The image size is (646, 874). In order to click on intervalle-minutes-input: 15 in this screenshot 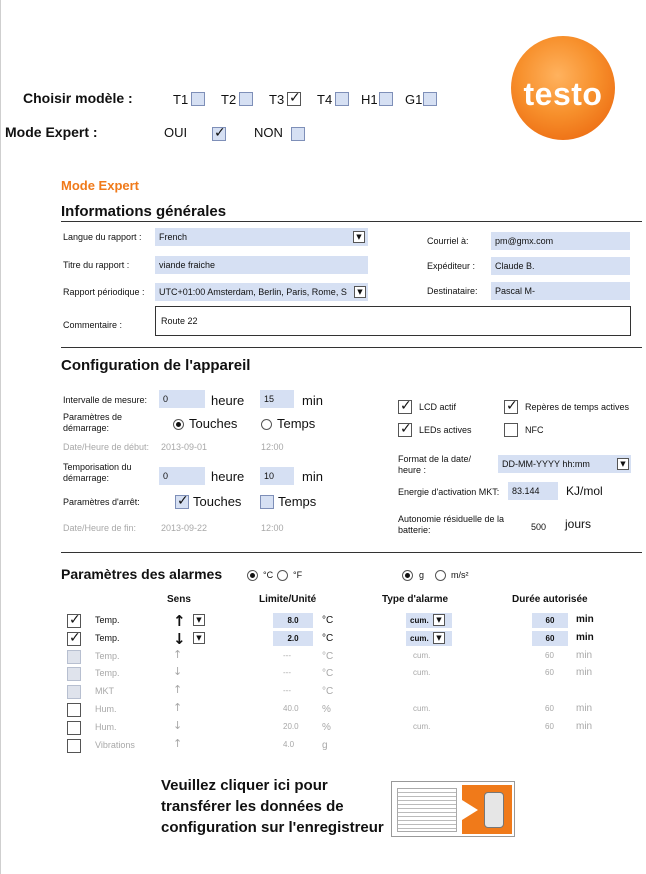, I will do `click(277, 399)`.